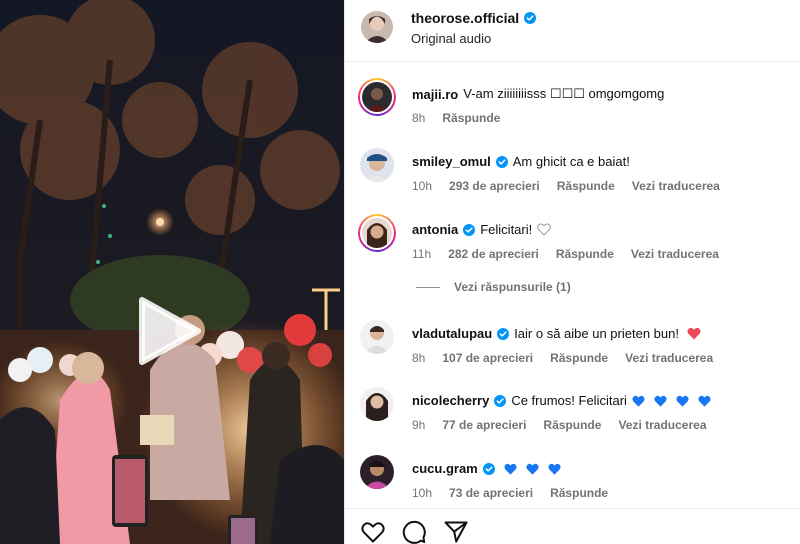 The width and height of the screenshot is (800, 544). I want to click on view-replies-label: Vezi răspunsurile (1), so click(512, 287).